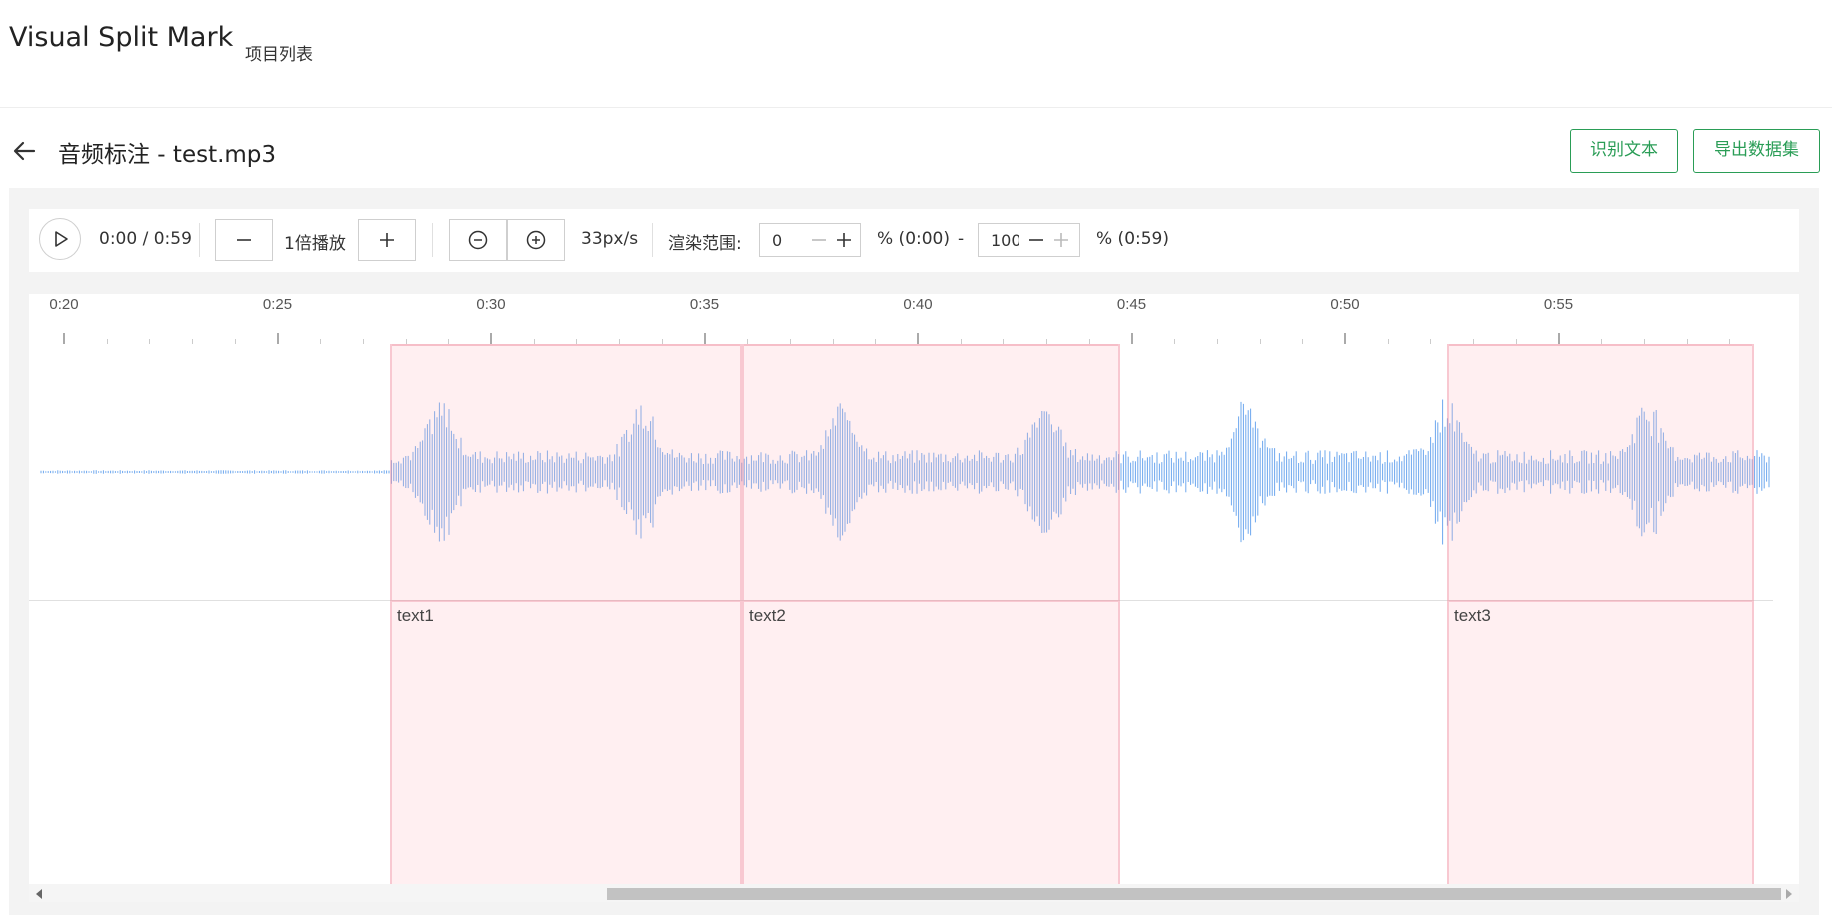  I want to click on region-label: text1, so click(415, 615).